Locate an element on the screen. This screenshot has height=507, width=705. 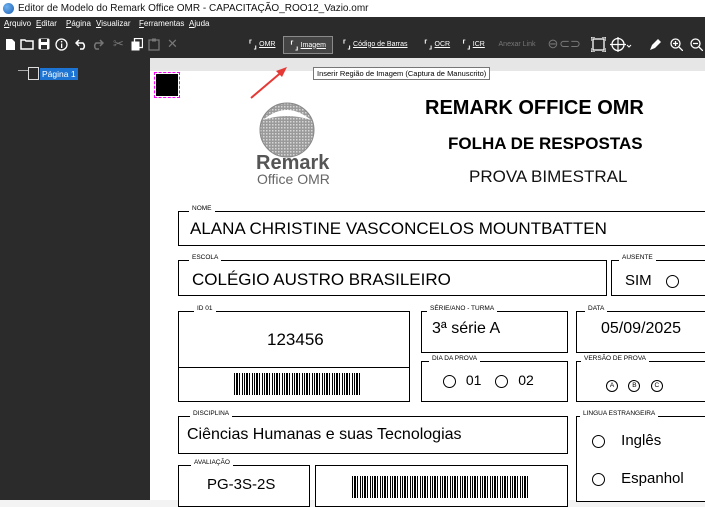
menu-ajuda: Ajuda is located at coordinates (199, 23).